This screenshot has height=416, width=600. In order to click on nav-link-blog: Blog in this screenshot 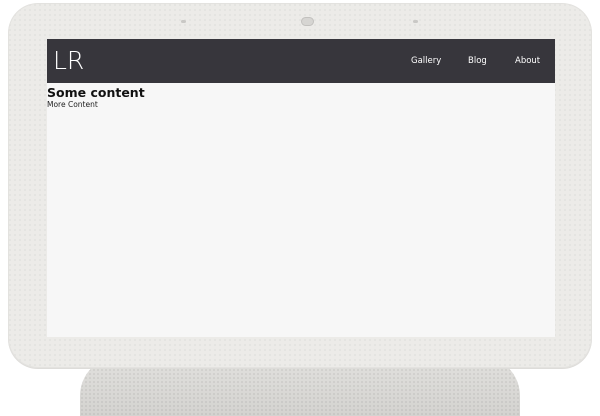, I will do `click(477, 61)`.